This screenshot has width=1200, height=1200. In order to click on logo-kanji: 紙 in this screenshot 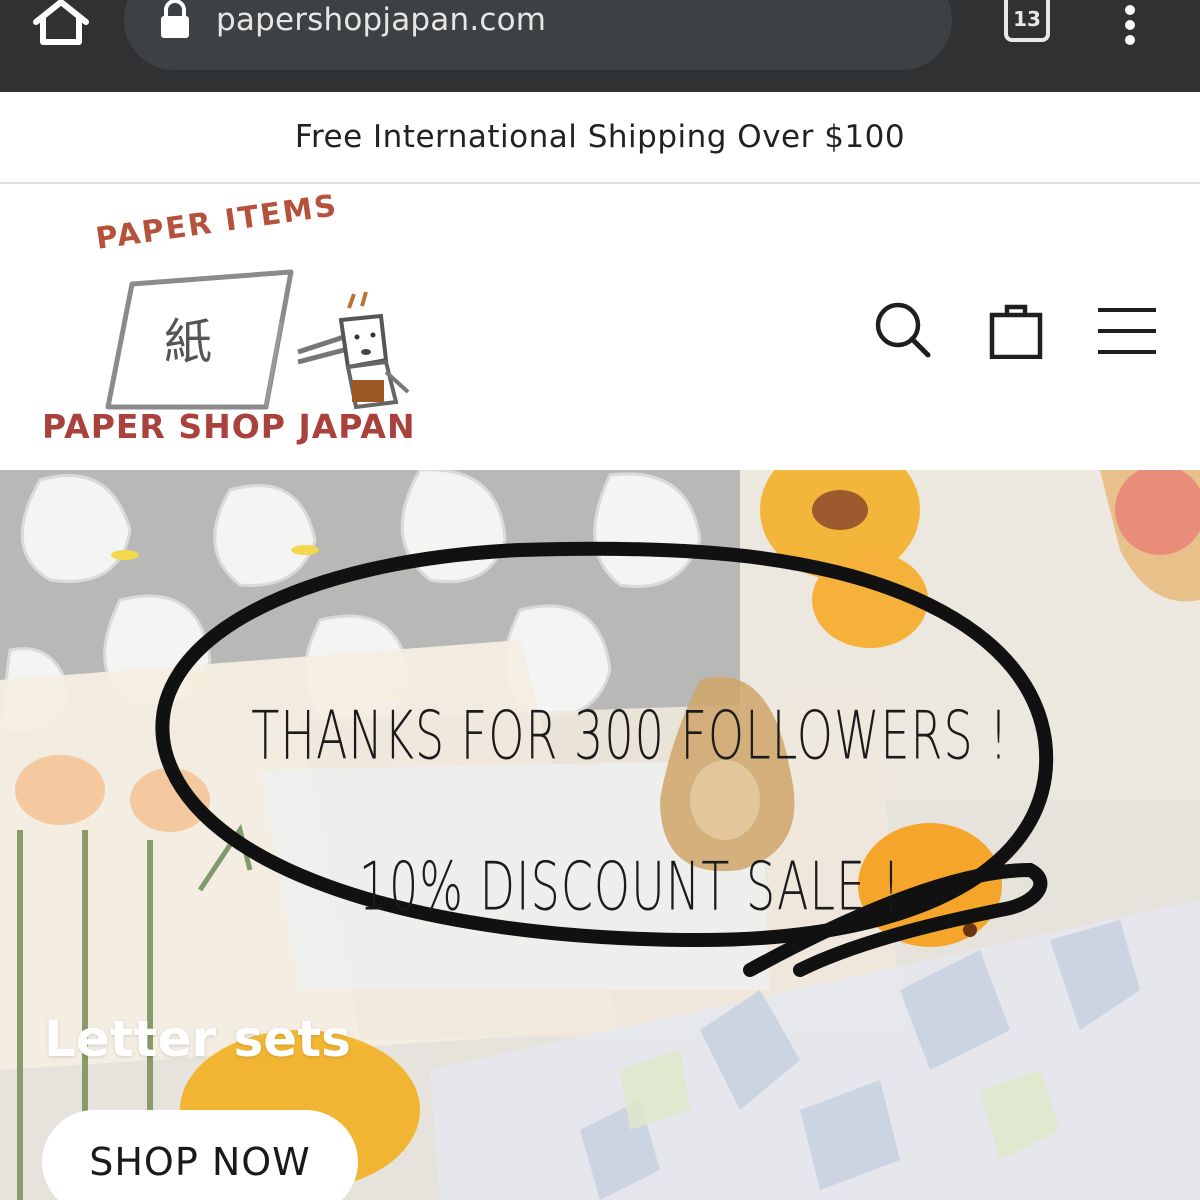, I will do `click(188, 342)`.